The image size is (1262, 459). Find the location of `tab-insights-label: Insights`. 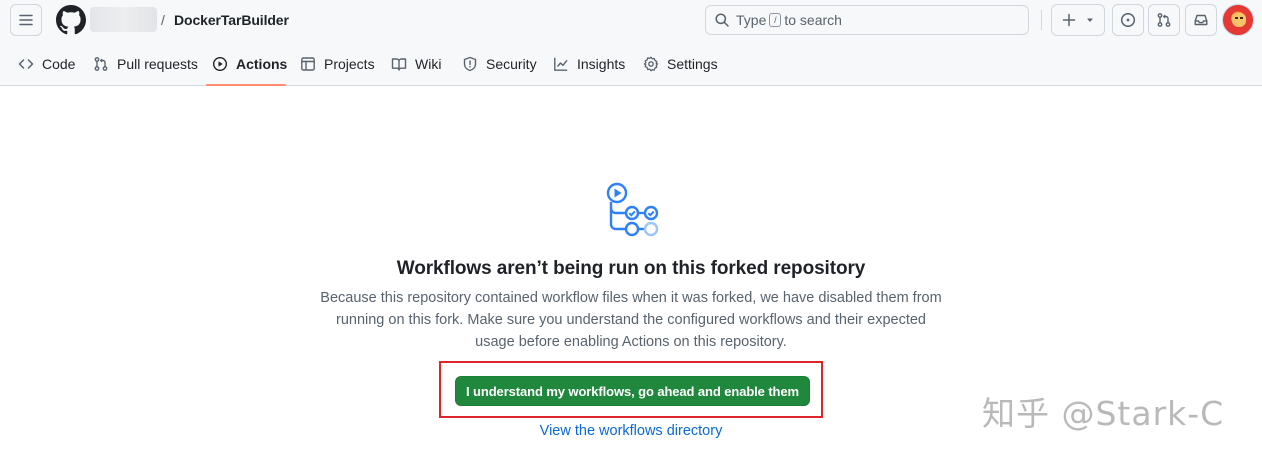

tab-insights-label: Insights is located at coordinates (601, 64).